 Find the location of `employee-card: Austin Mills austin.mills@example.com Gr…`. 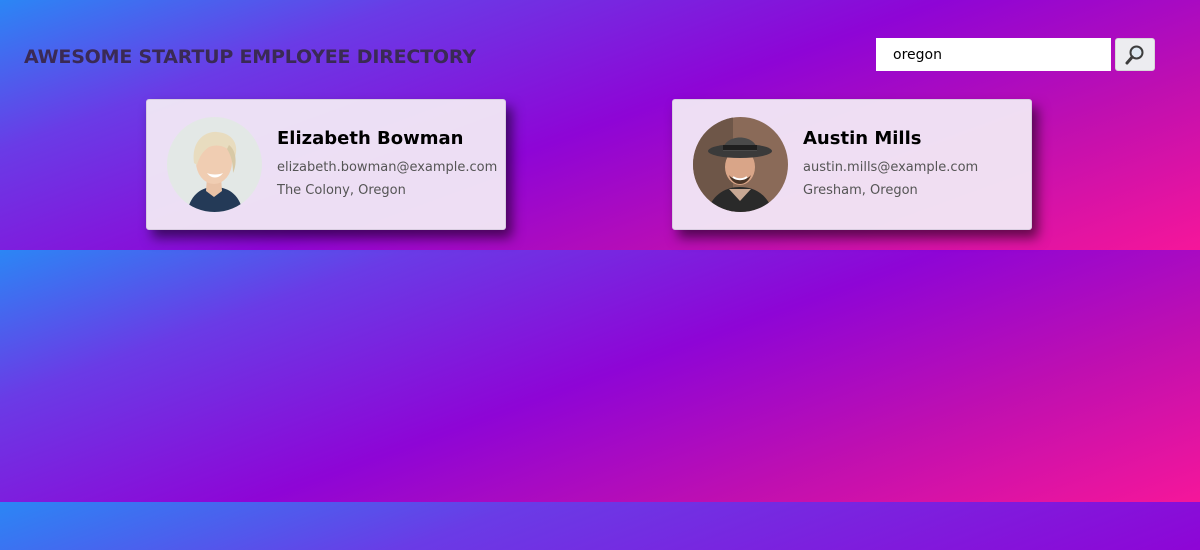

employee-card: Austin Mills austin.mills@example.com Gr… is located at coordinates (852, 164).